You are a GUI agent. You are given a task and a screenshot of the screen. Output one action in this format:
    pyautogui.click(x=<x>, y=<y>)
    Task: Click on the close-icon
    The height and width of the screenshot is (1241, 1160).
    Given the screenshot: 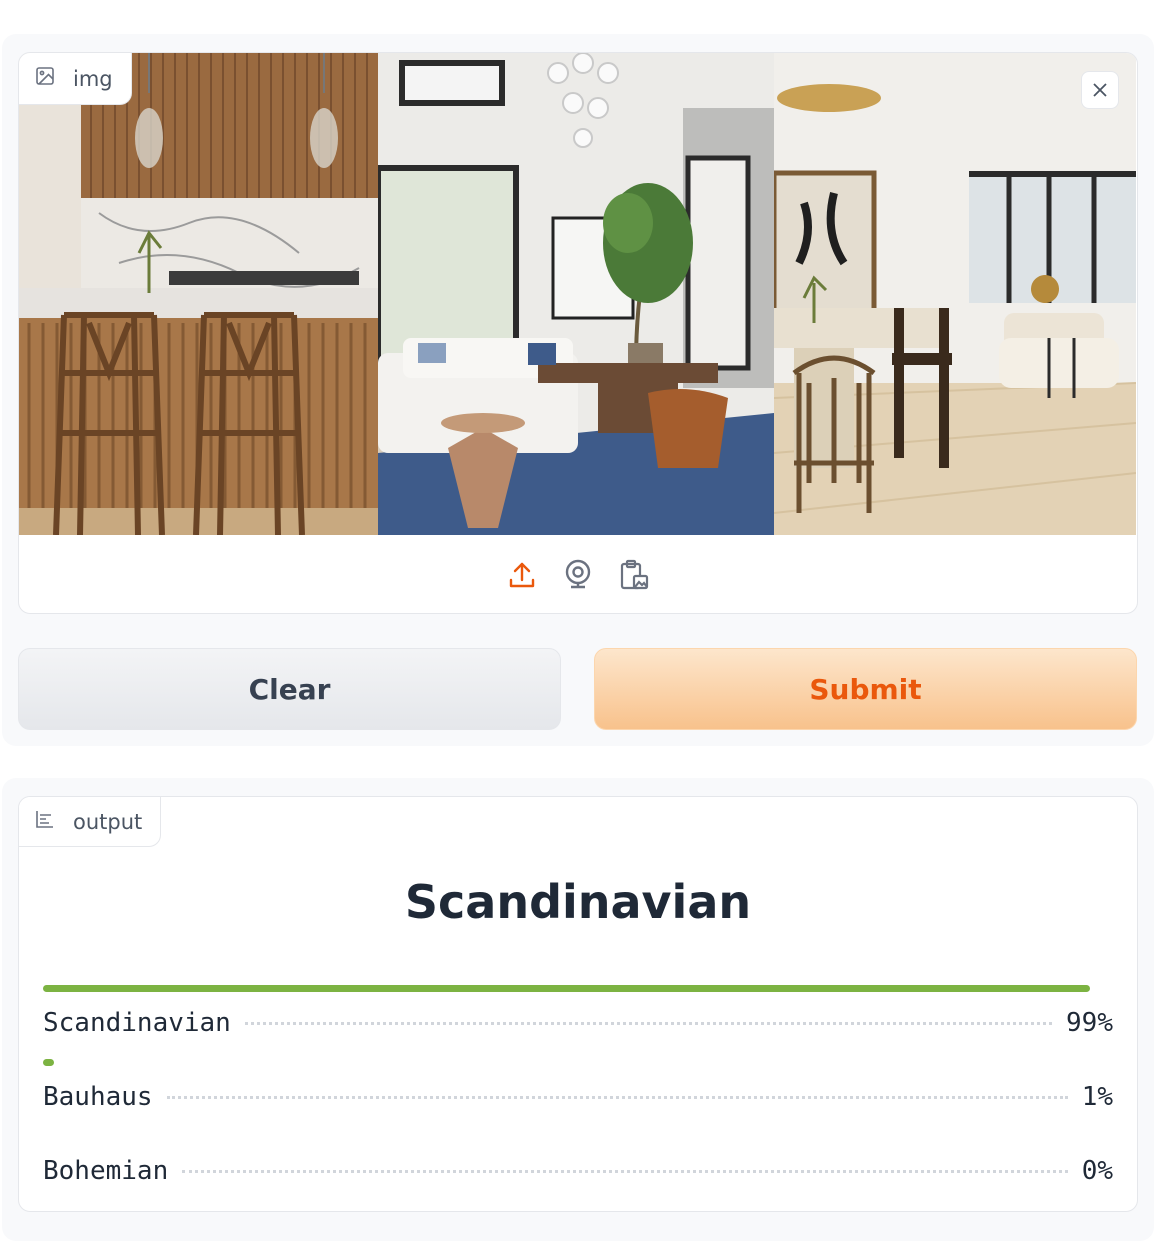 What is the action you would take?
    pyautogui.click(x=1100, y=90)
    